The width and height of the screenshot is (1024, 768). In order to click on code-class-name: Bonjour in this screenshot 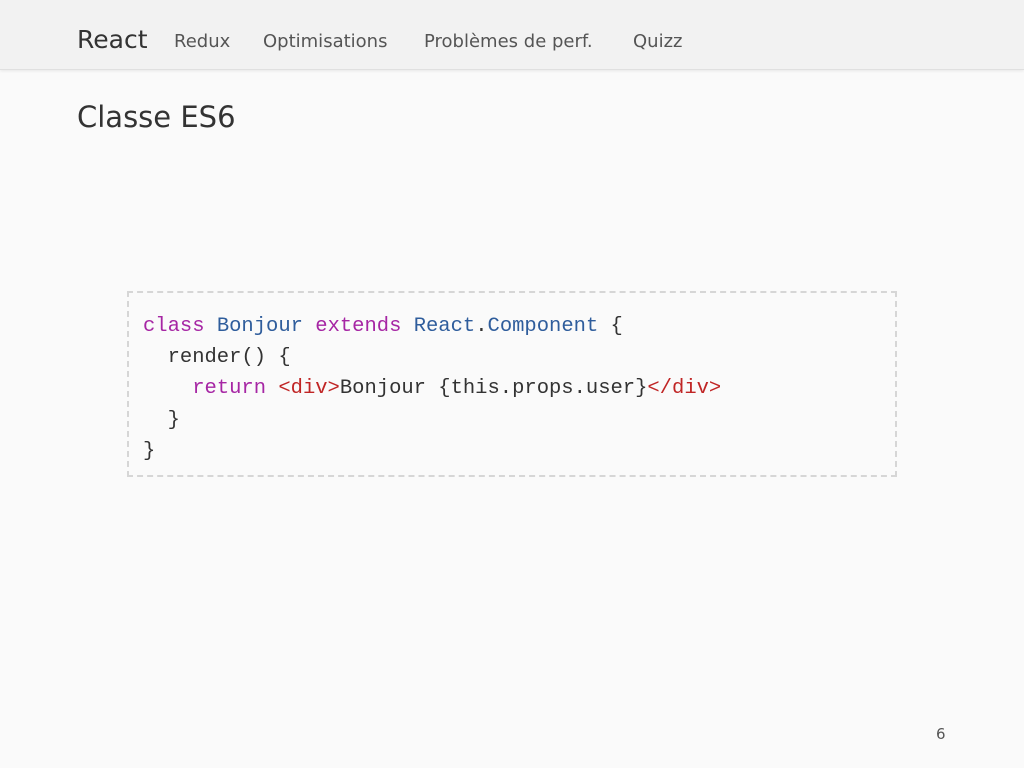, I will do `click(259, 326)`.